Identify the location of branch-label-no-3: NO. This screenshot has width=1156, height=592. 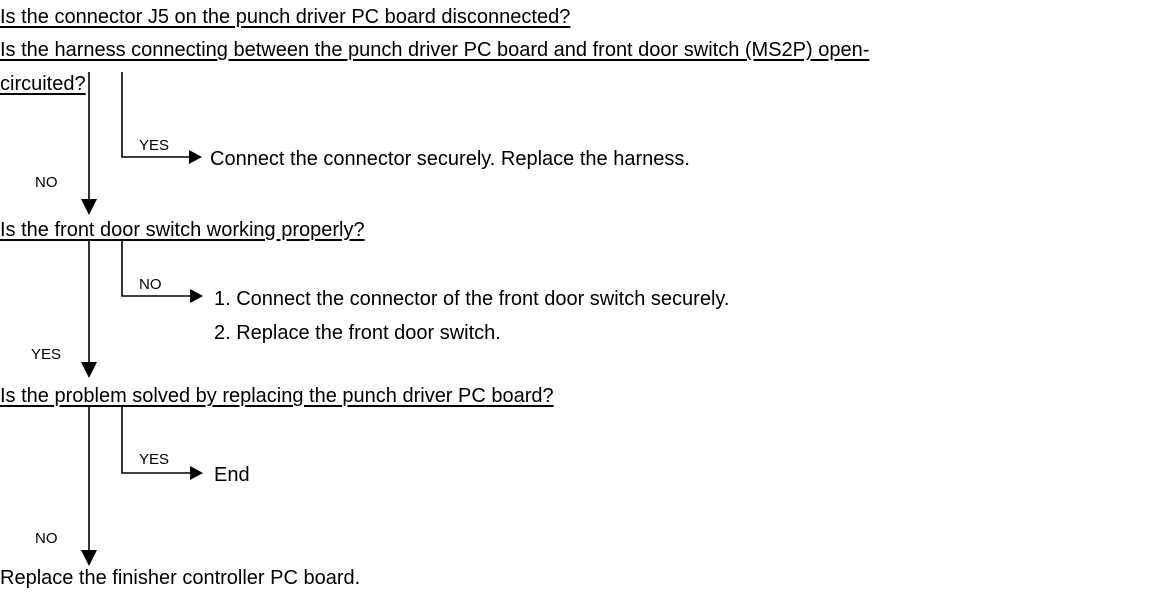
(46, 538).